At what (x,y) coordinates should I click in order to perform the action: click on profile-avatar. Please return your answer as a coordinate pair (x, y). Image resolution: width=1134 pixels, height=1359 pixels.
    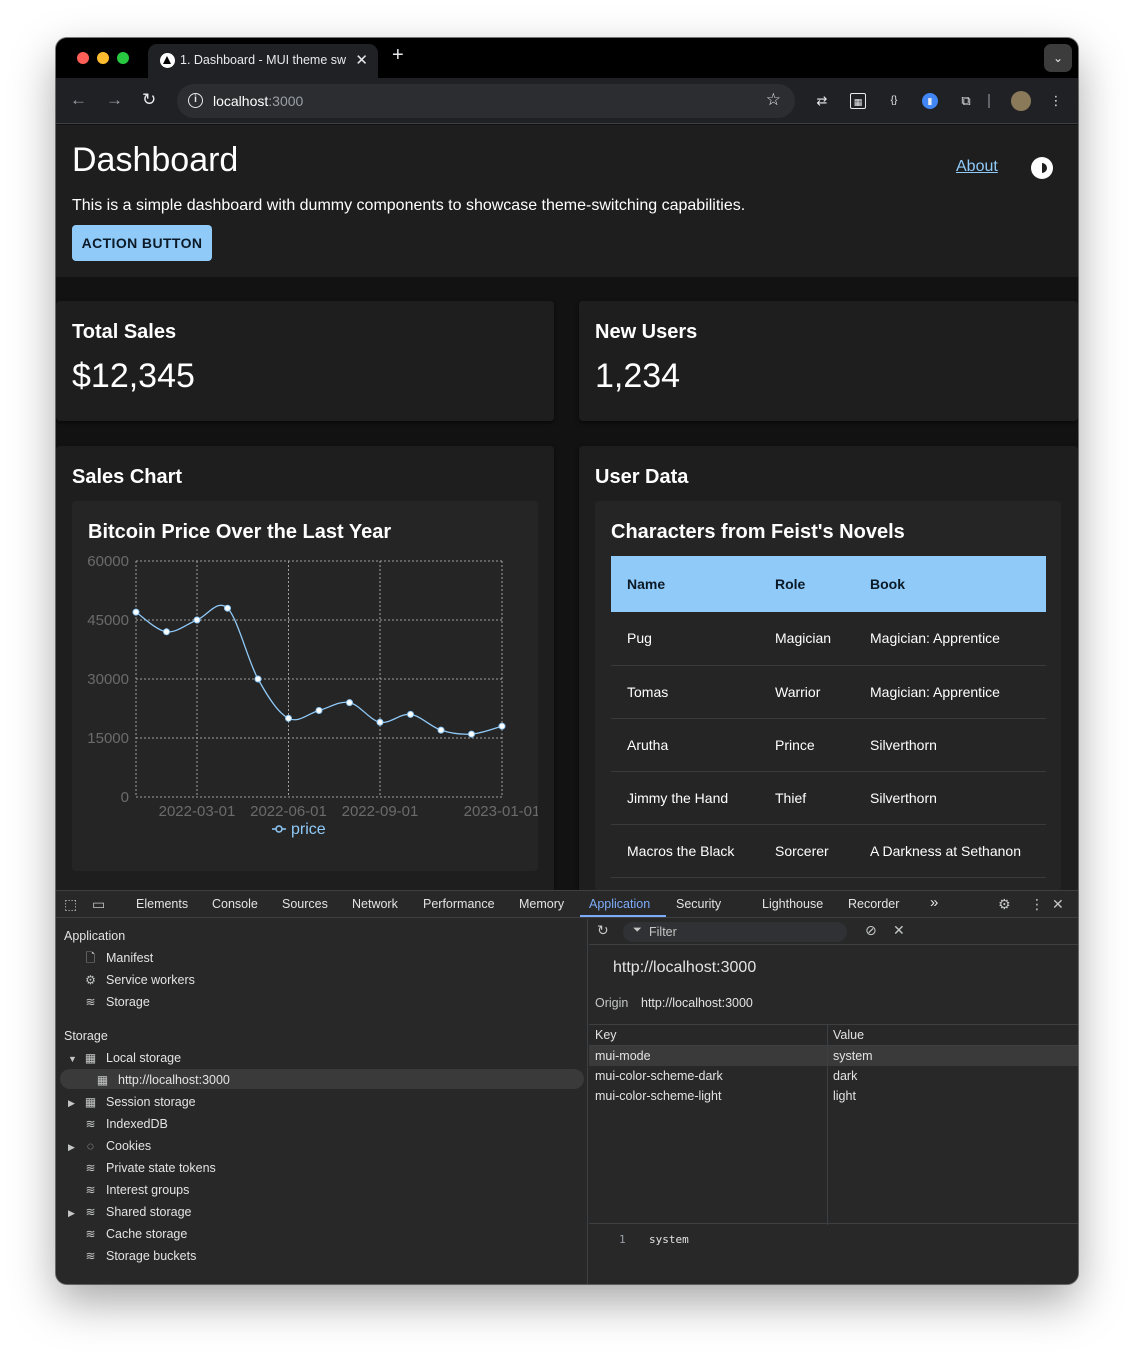
    Looking at the image, I should click on (1021, 101).